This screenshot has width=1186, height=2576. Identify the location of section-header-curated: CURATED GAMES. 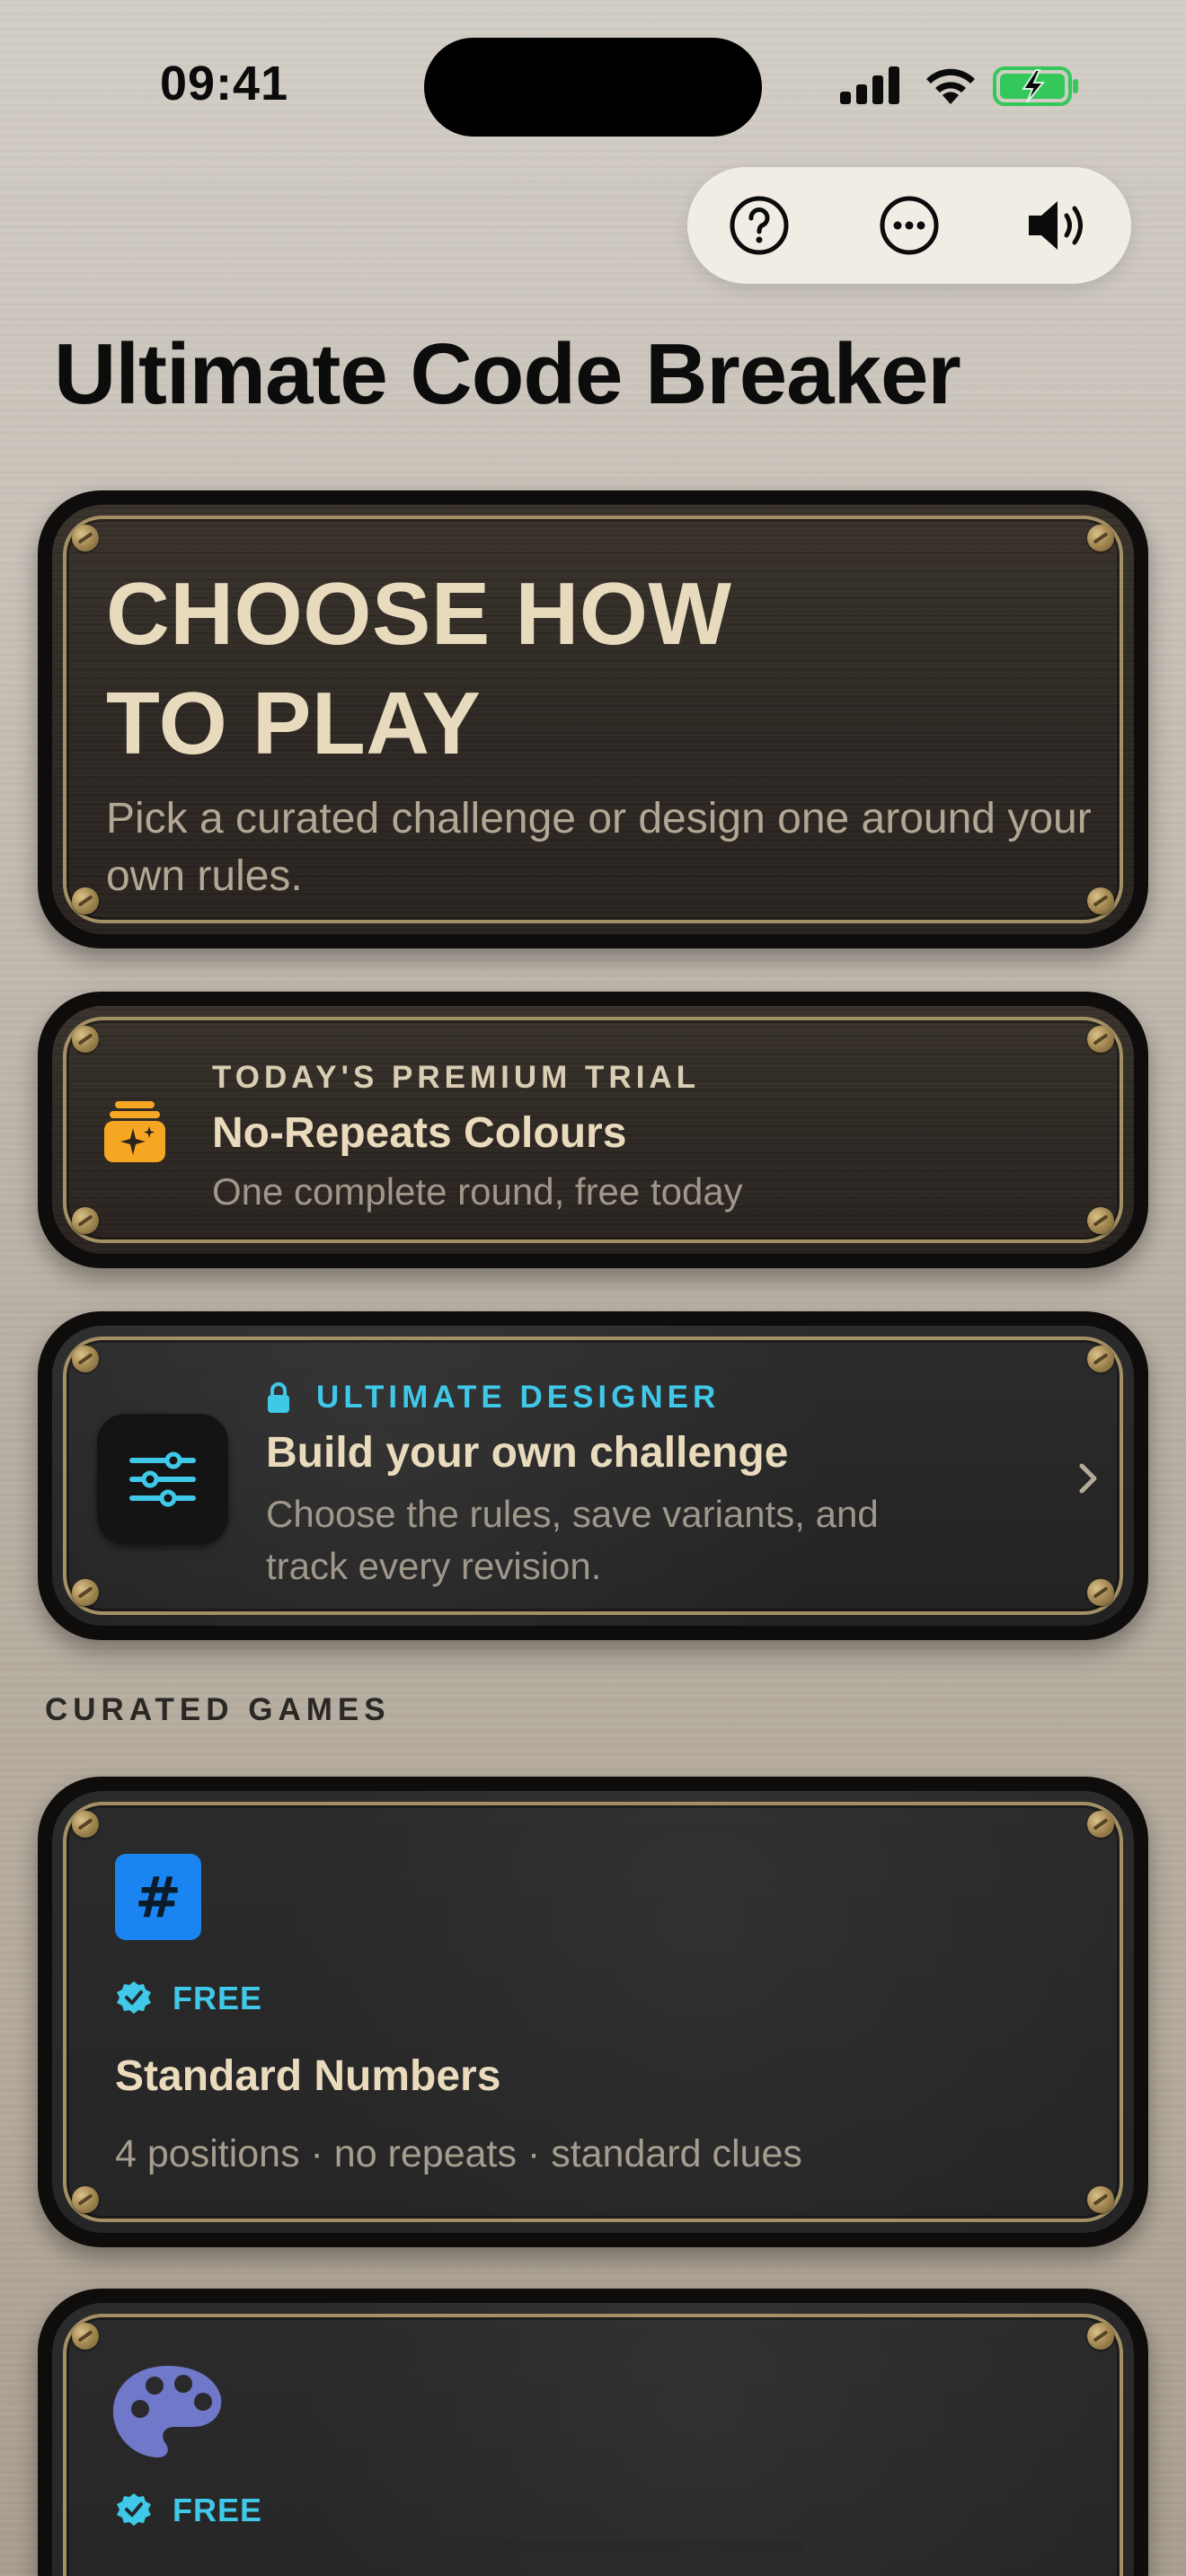
(218, 1709).